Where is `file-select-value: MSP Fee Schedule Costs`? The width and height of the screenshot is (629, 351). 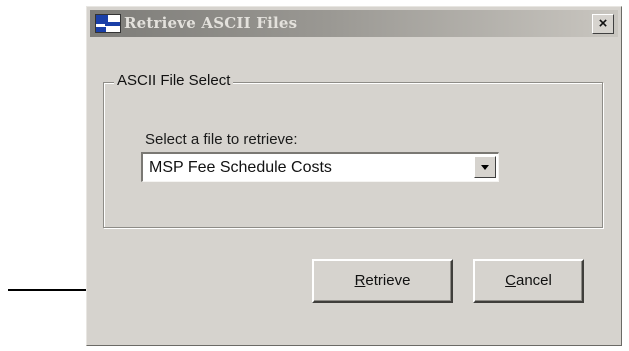 file-select-value: MSP Fee Schedule Costs is located at coordinates (240, 167).